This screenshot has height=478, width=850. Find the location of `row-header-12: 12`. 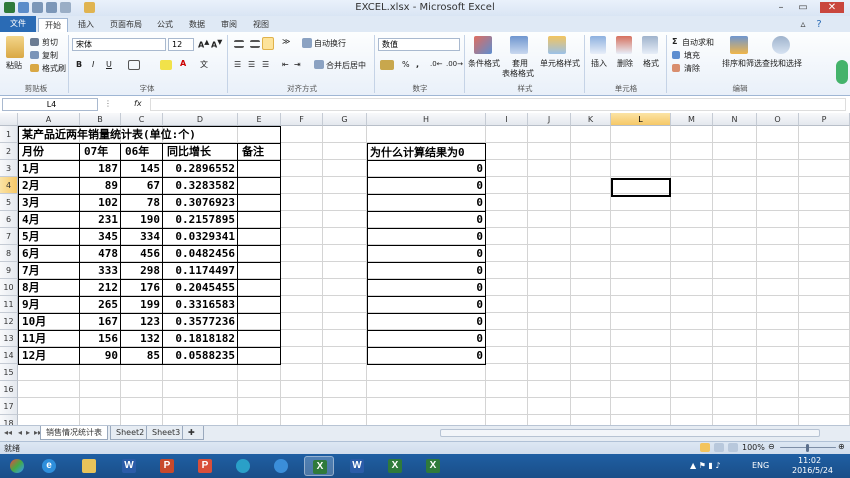

row-header-12: 12 is located at coordinates (9, 321).